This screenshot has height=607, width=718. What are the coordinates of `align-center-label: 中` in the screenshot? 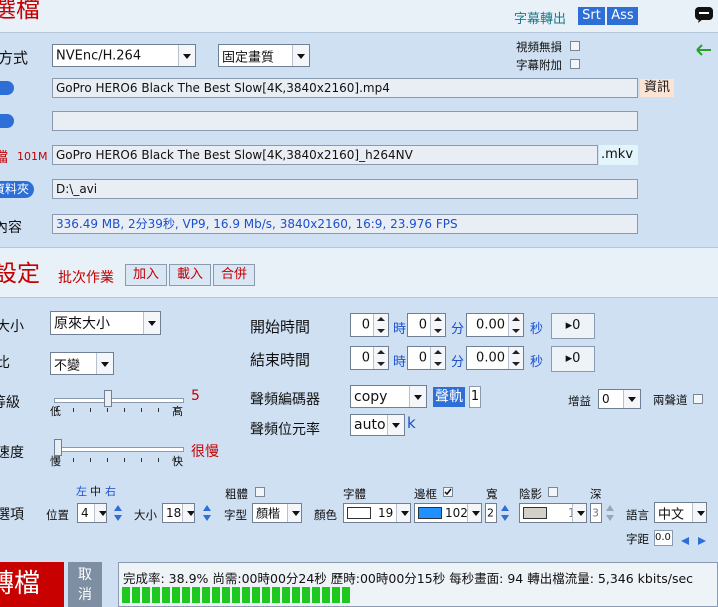 It's located at (95, 491).